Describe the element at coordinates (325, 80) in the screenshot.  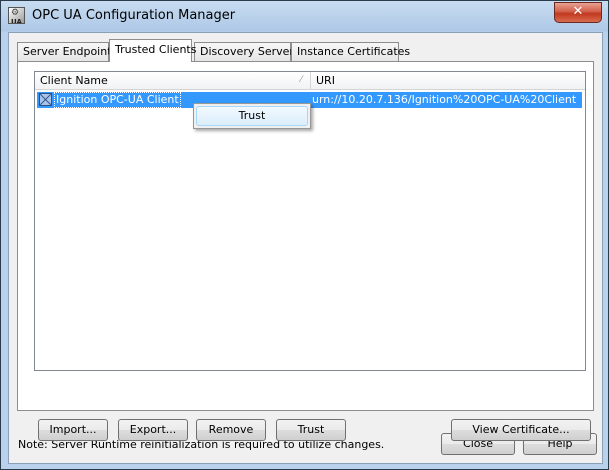
I see `column-header-label: URI` at that location.